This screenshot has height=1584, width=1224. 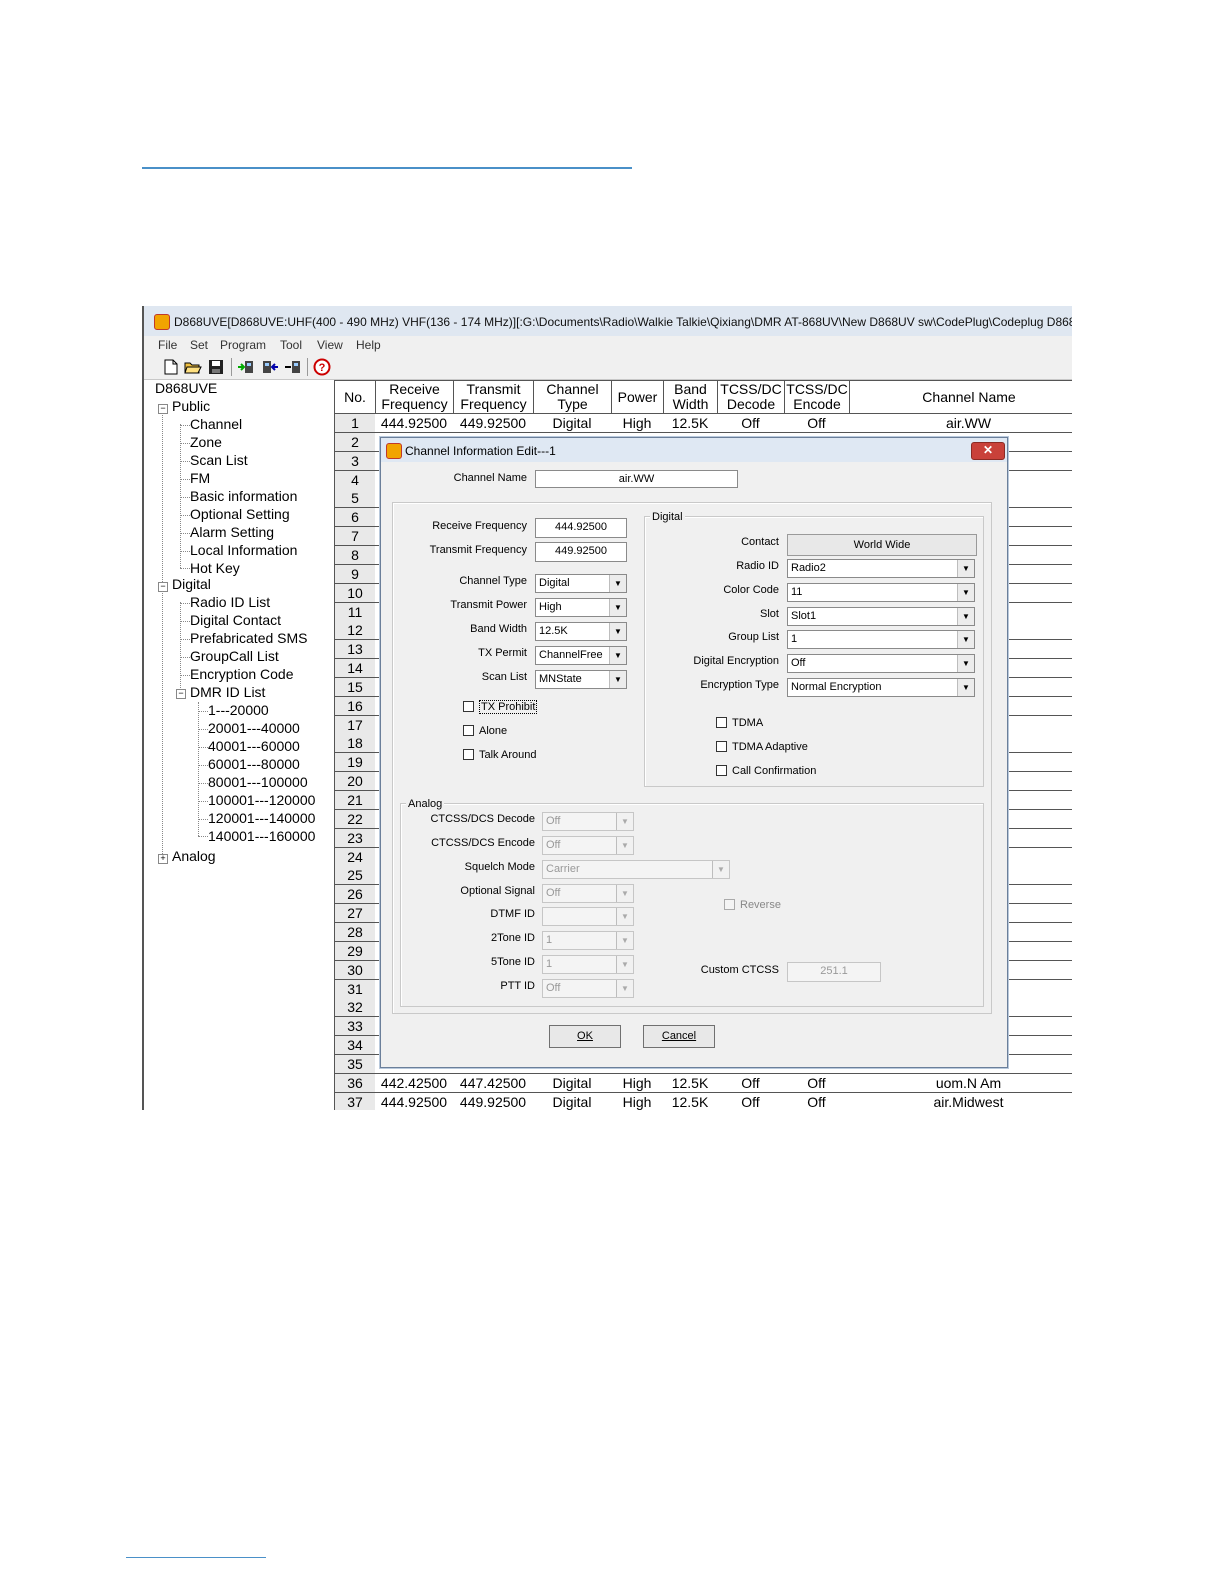 I want to click on row-number: 37, so click(x=355, y=1101).